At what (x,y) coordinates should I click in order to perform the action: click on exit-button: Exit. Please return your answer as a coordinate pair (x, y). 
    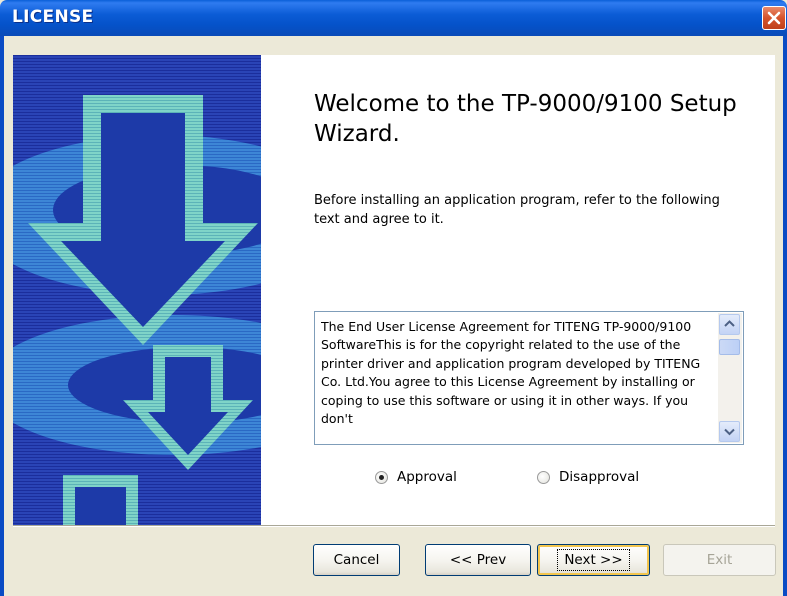
    Looking at the image, I should click on (719, 560).